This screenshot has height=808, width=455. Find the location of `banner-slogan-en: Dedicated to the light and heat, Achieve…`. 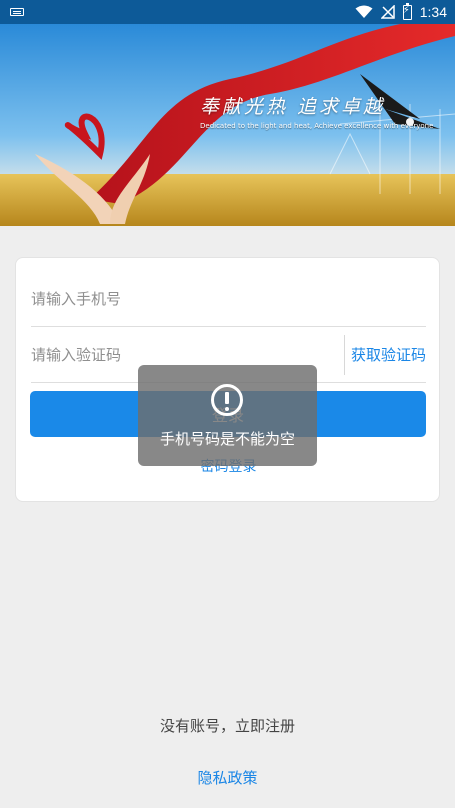

banner-slogan-en: Dedicated to the light and heat, Achieve… is located at coordinates (317, 126).